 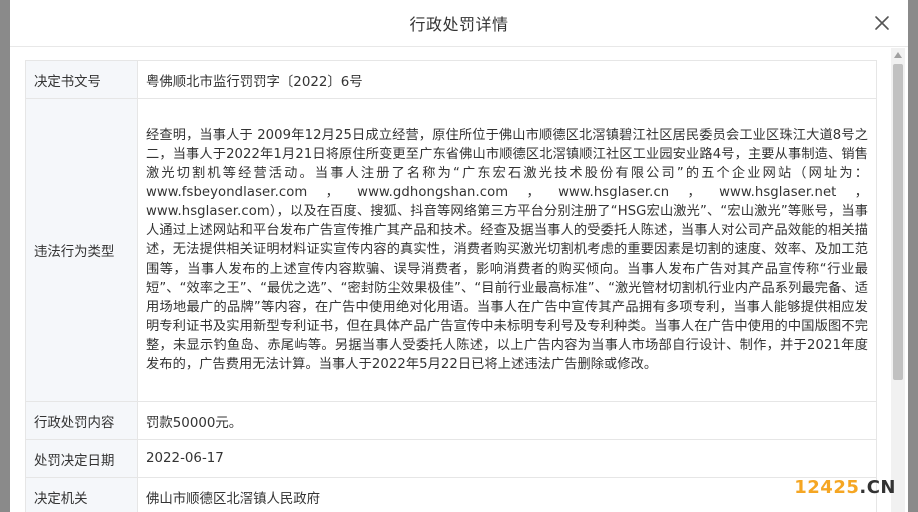 I want to click on dialog-header: 行政处罚详情, so click(x=459, y=23).